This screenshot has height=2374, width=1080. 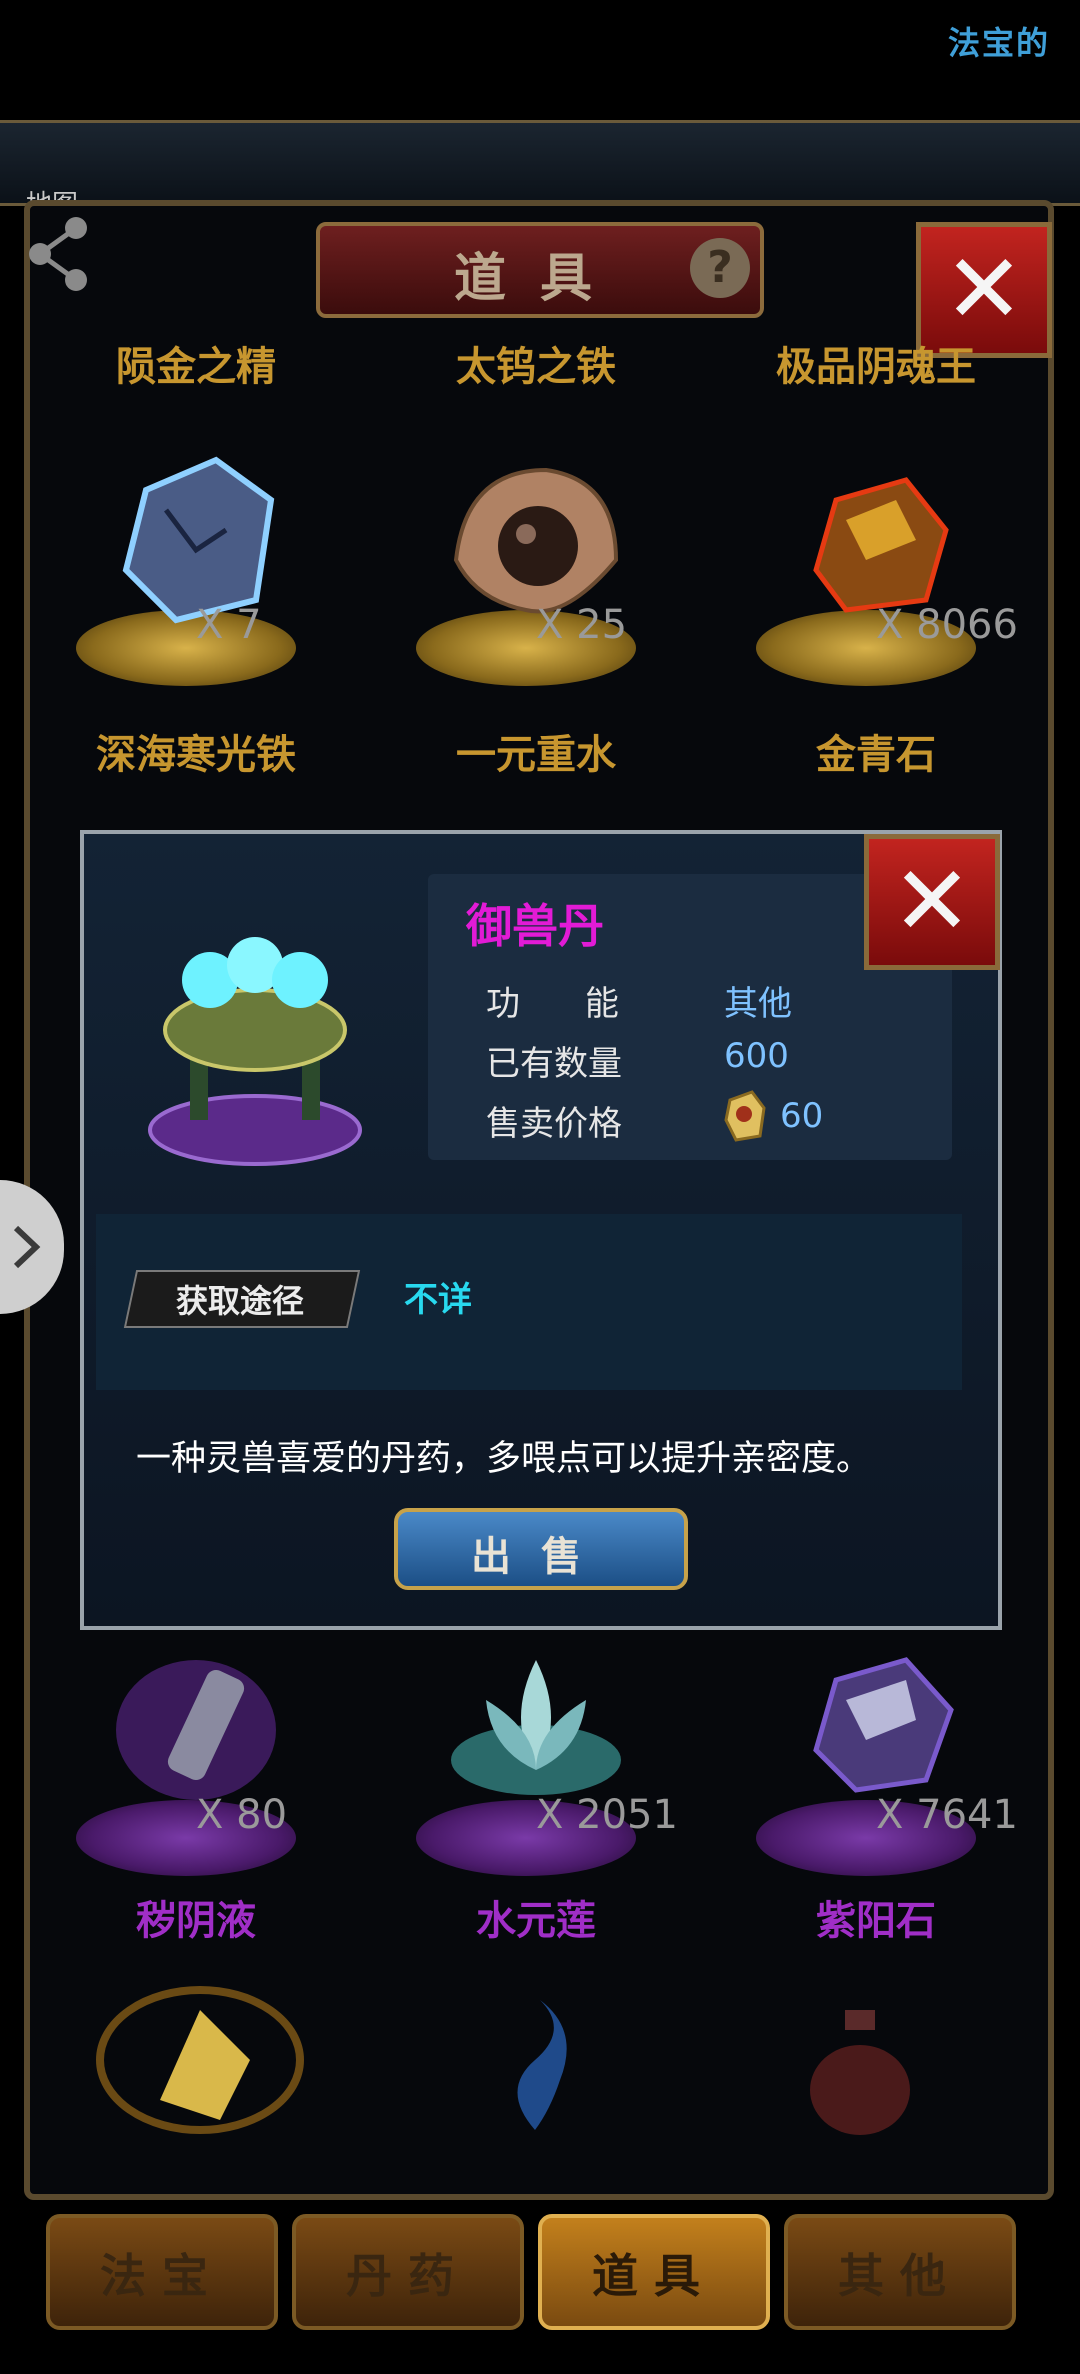 What do you see at coordinates (540, 163) in the screenshot?
I see `top-banner` at bounding box center [540, 163].